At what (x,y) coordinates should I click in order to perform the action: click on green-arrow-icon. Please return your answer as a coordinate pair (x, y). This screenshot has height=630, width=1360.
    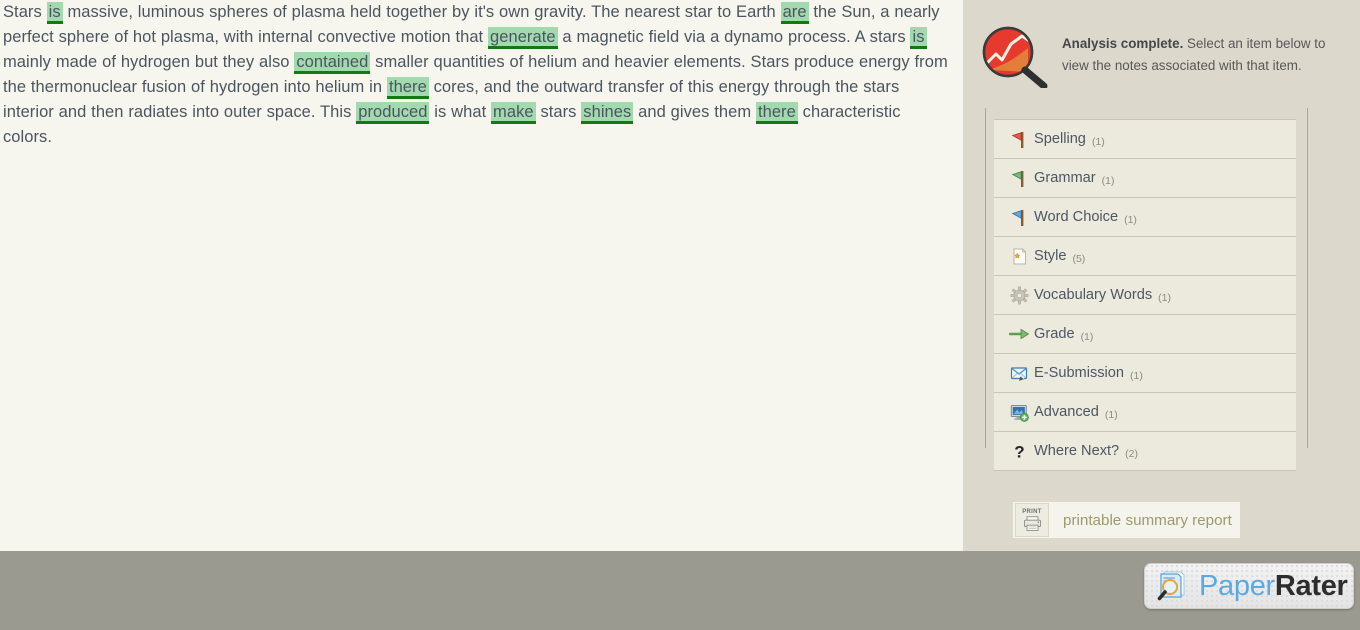
    Looking at the image, I should click on (1019, 334).